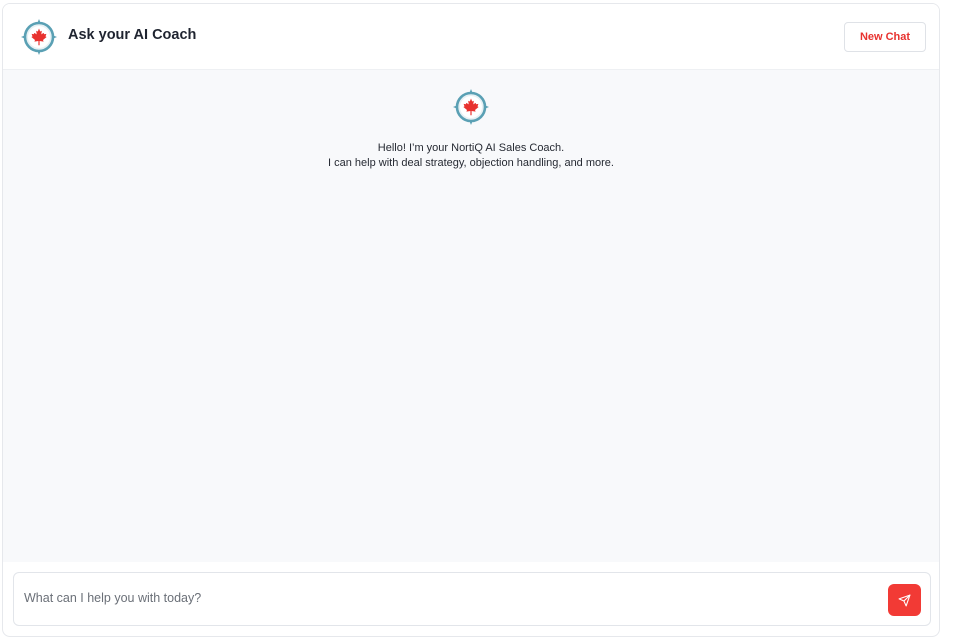  What do you see at coordinates (132, 35) in the screenshot?
I see `page-title: Ask your AI Coach` at bounding box center [132, 35].